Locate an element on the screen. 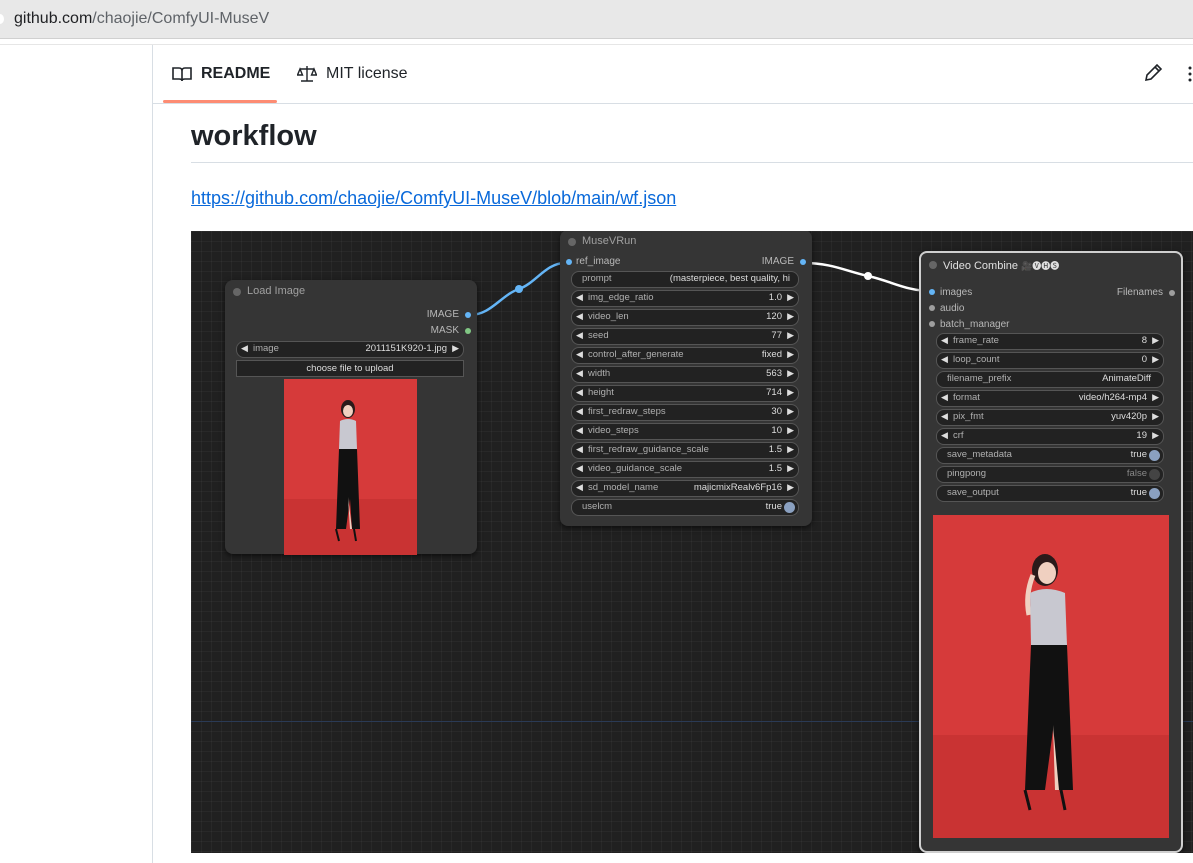  output-video-preview is located at coordinates (1051, 676).